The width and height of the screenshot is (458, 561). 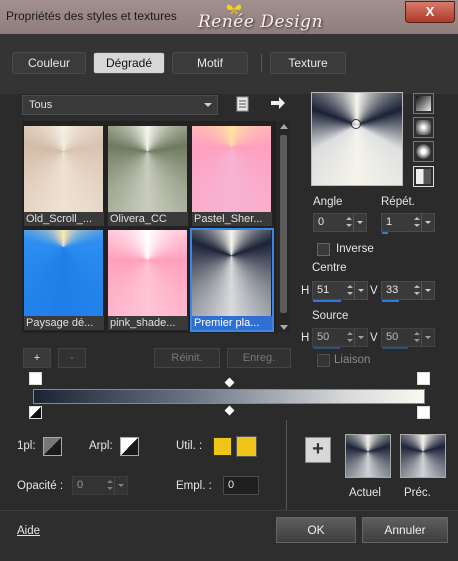 What do you see at coordinates (408, 223) in the screenshot?
I see `repeat-spinner: 1` at bounding box center [408, 223].